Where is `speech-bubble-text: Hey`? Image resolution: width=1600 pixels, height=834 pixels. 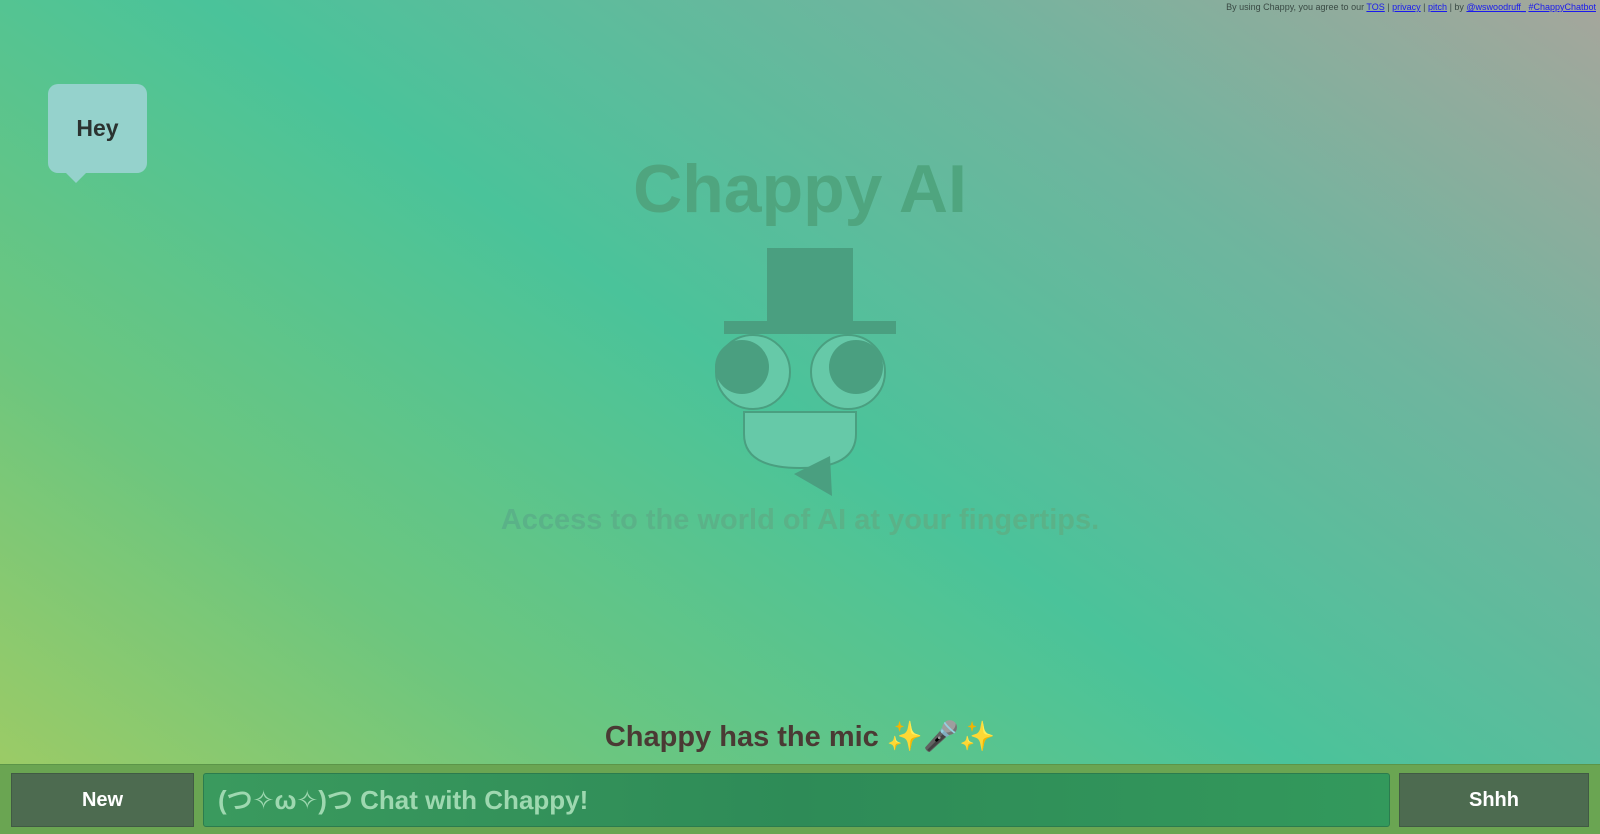
speech-bubble-text: Hey is located at coordinates (97, 128).